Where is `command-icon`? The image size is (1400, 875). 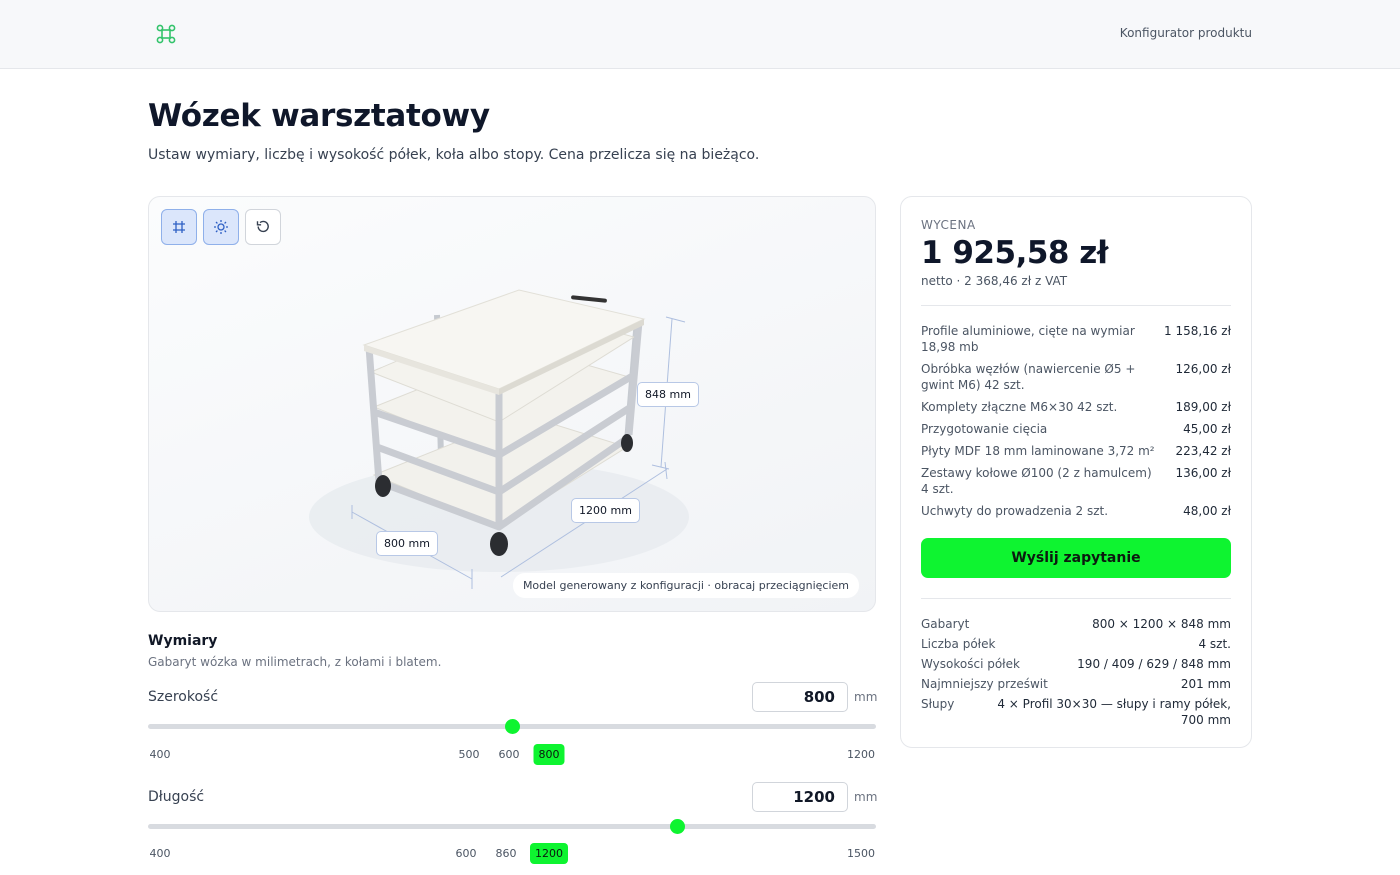 command-icon is located at coordinates (166, 34).